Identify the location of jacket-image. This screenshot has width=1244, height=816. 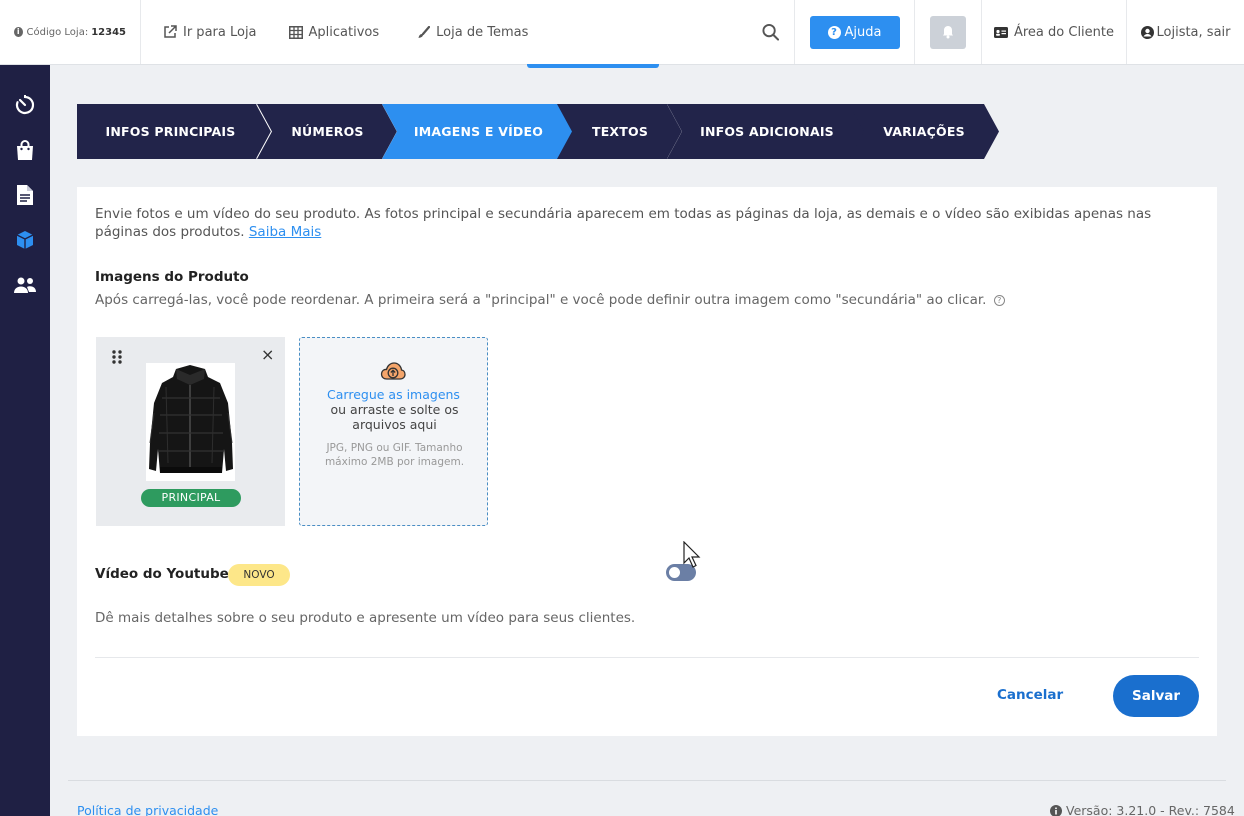
(191, 419).